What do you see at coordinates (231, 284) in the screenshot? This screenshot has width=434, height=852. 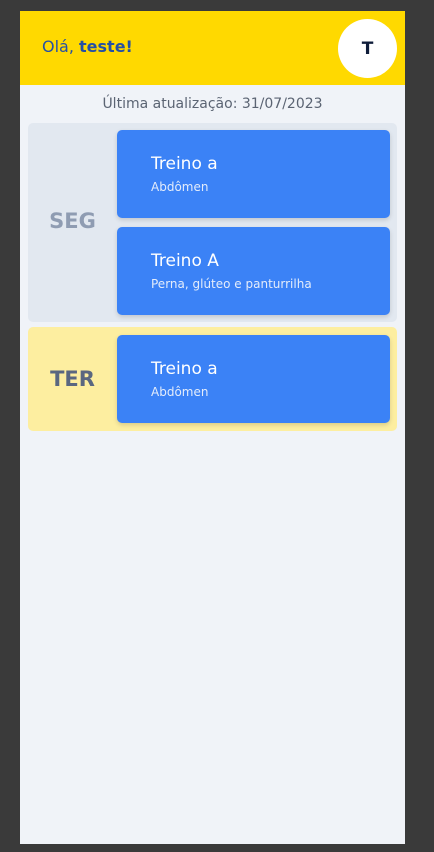 I see `workout-subtitle: Perna, glúteo e panturrilha` at bounding box center [231, 284].